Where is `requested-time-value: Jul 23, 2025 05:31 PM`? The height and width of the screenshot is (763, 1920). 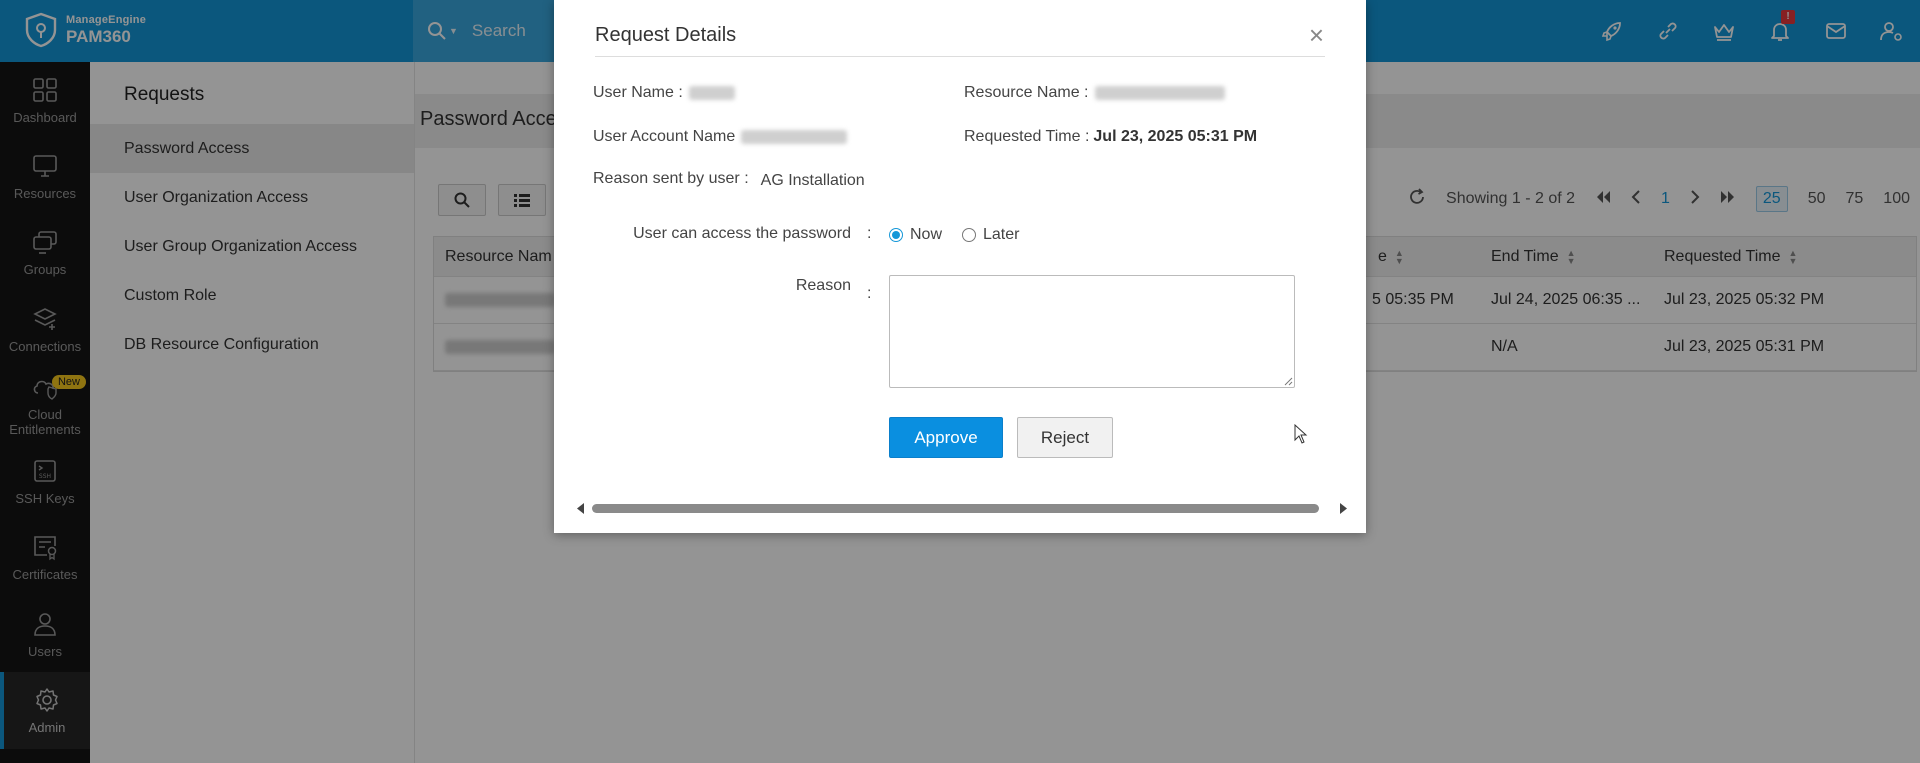 requested-time-value: Jul 23, 2025 05:31 PM is located at coordinates (1175, 136).